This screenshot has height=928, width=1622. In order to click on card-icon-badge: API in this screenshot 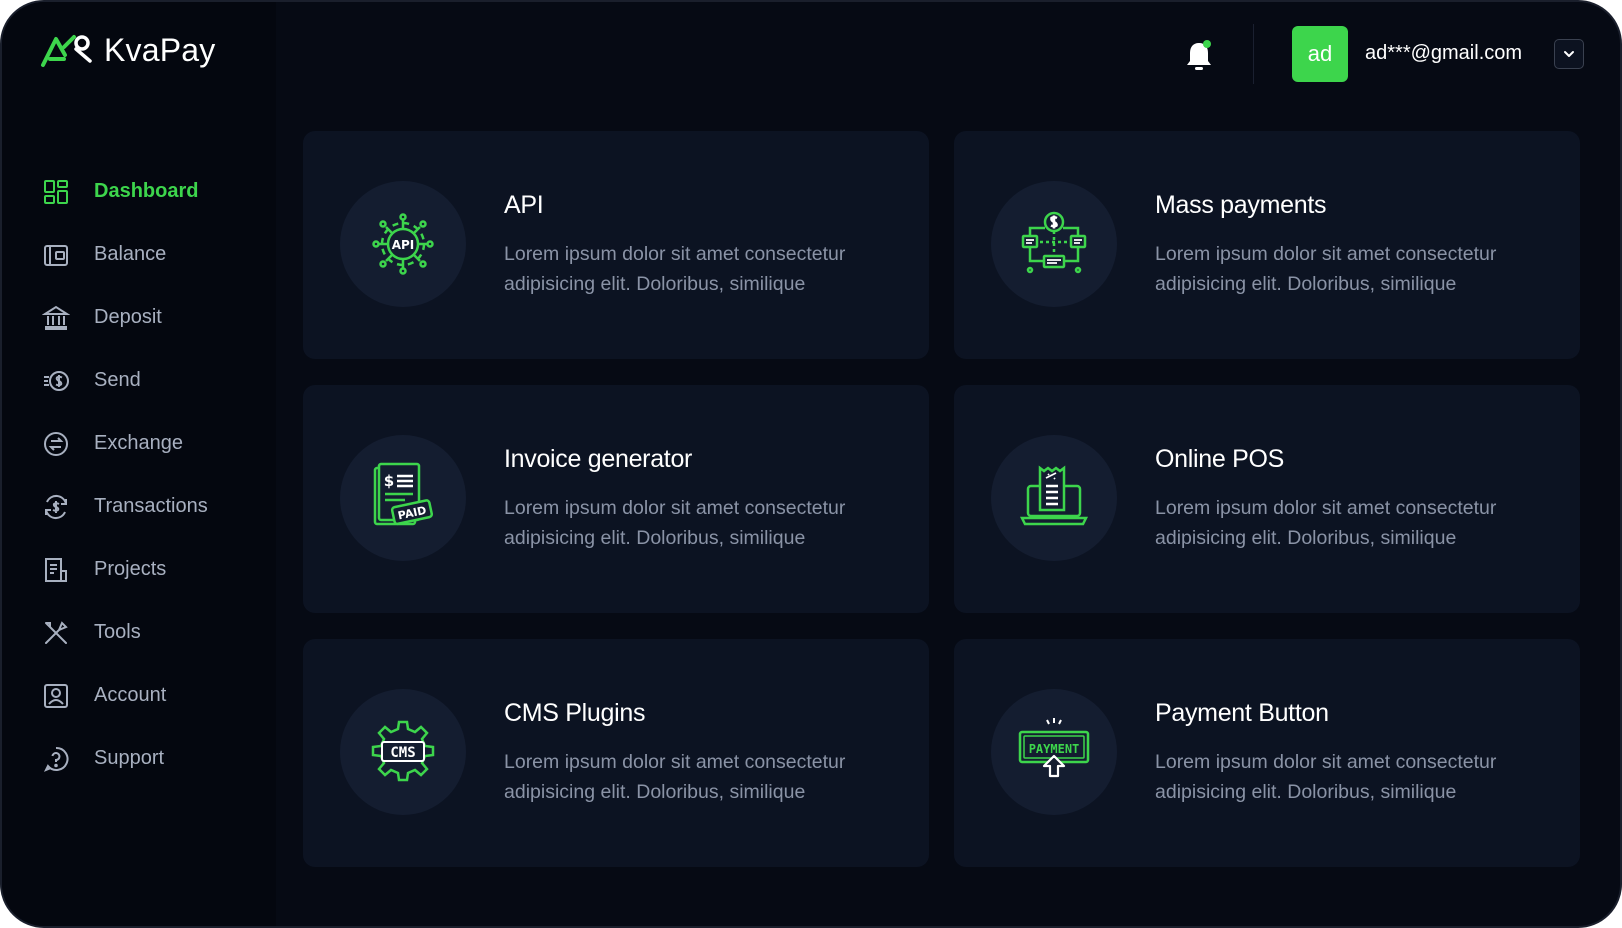, I will do `click(403, 244)`.